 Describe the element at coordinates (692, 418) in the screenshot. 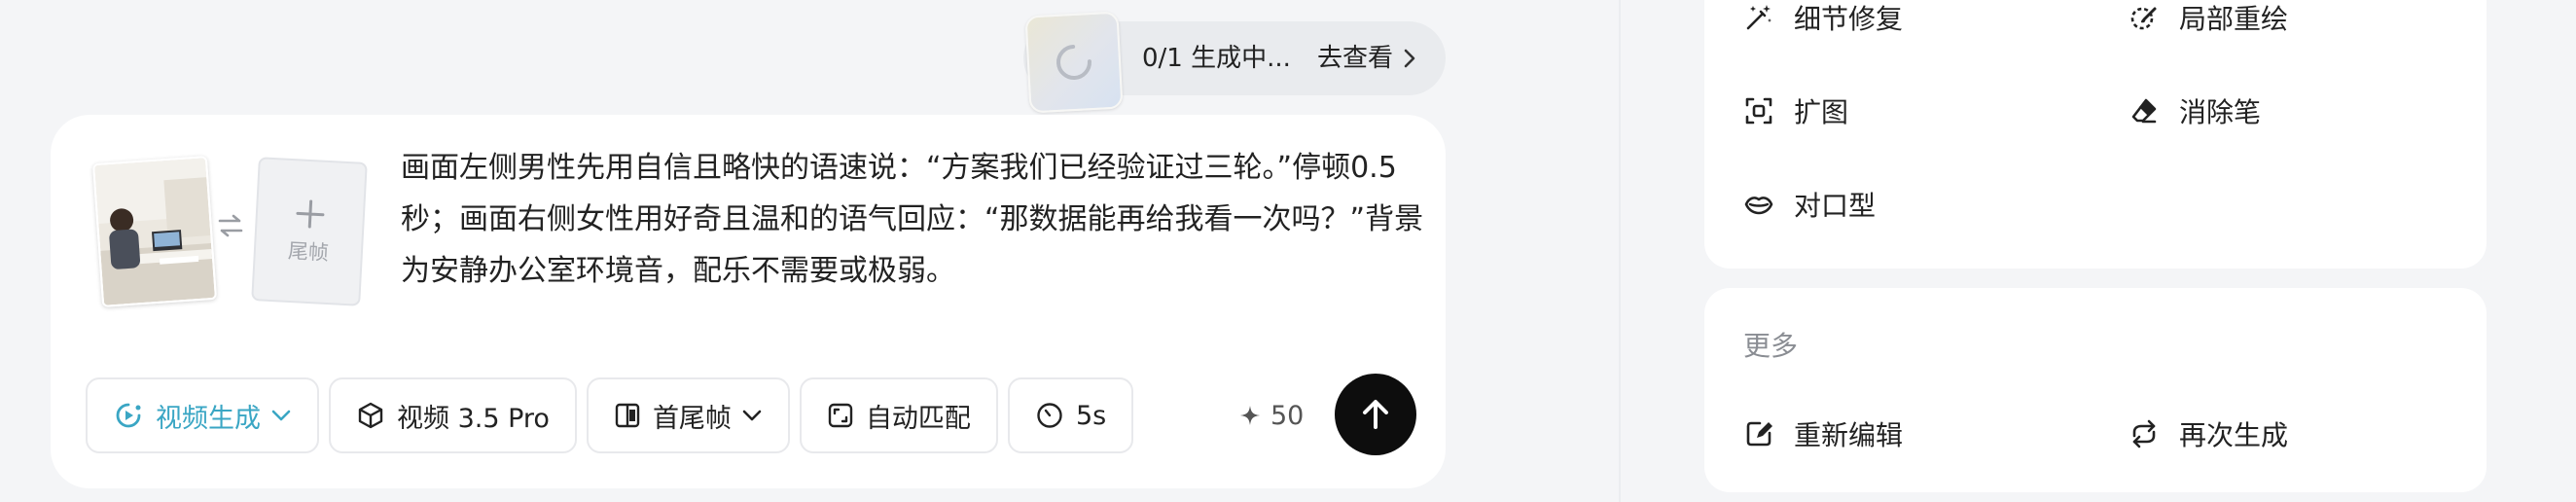

I see `frame-mode-label: 首尾帧` at that location.